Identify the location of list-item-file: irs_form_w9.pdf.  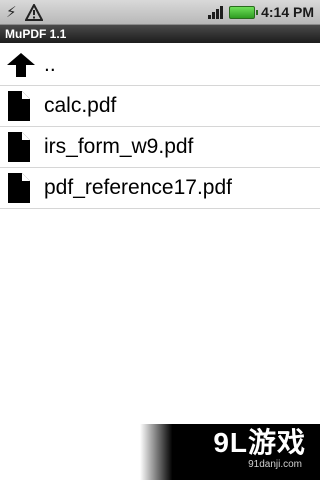
(160, 147).